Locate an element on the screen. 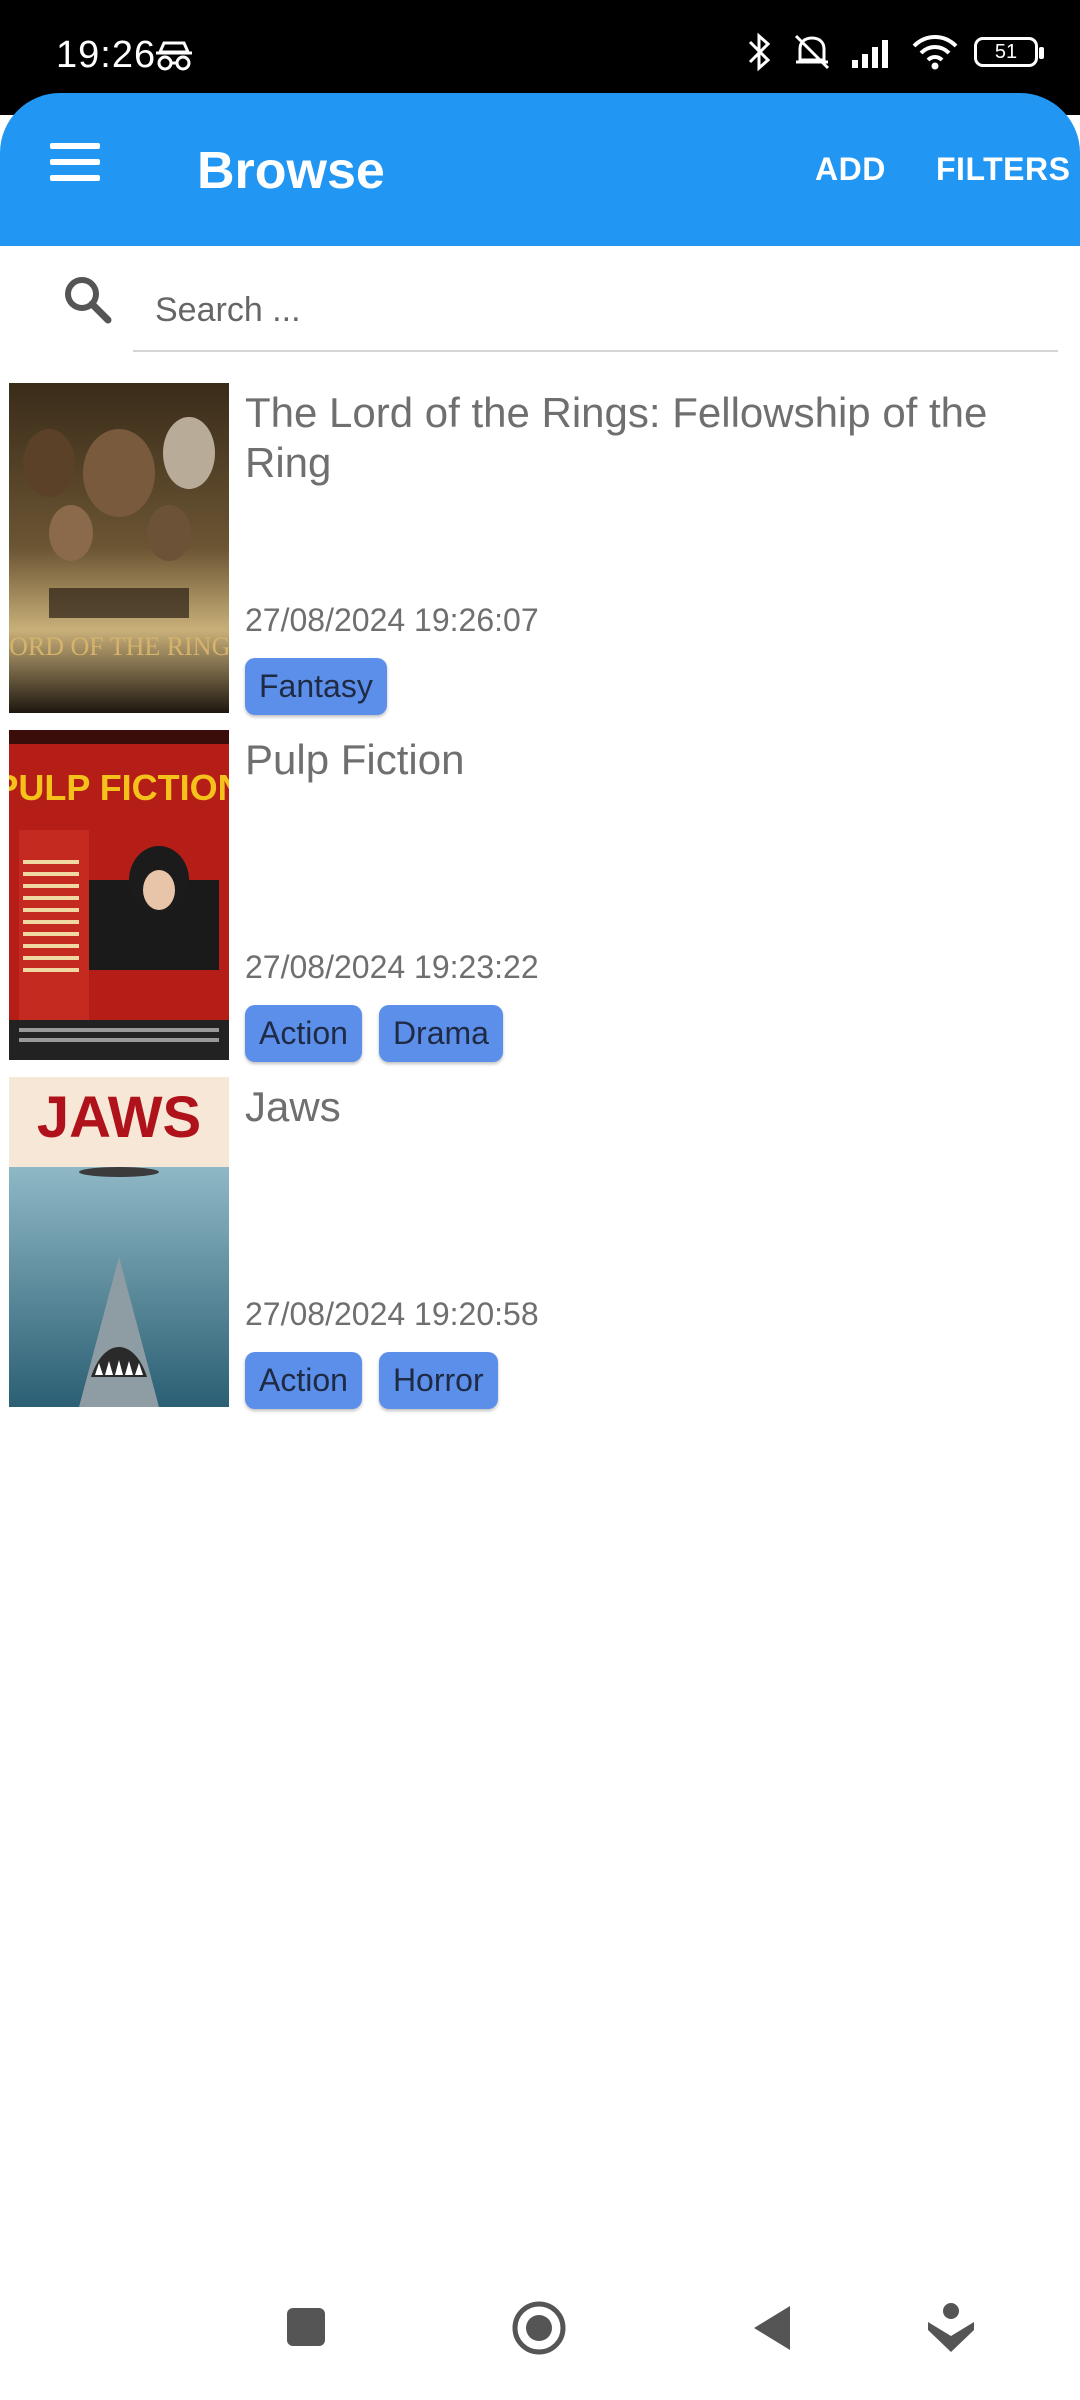 This screenshot has height=2400, width=1080. jaws-poster-image: JAWS is located at coordinates (119, 1242).